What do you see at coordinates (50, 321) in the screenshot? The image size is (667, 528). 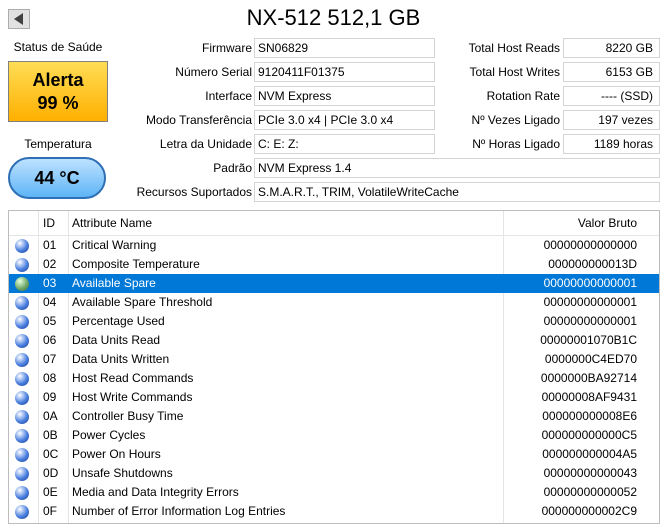 I see `attribute-id: 05` at bounding box center [50, 321].